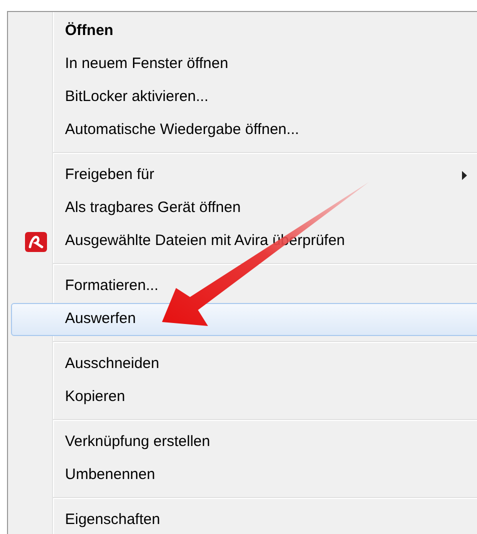 The height and width of the screenshot is (534, 477). I want to click on menu-item: Auswerfen, so click(244, 319).